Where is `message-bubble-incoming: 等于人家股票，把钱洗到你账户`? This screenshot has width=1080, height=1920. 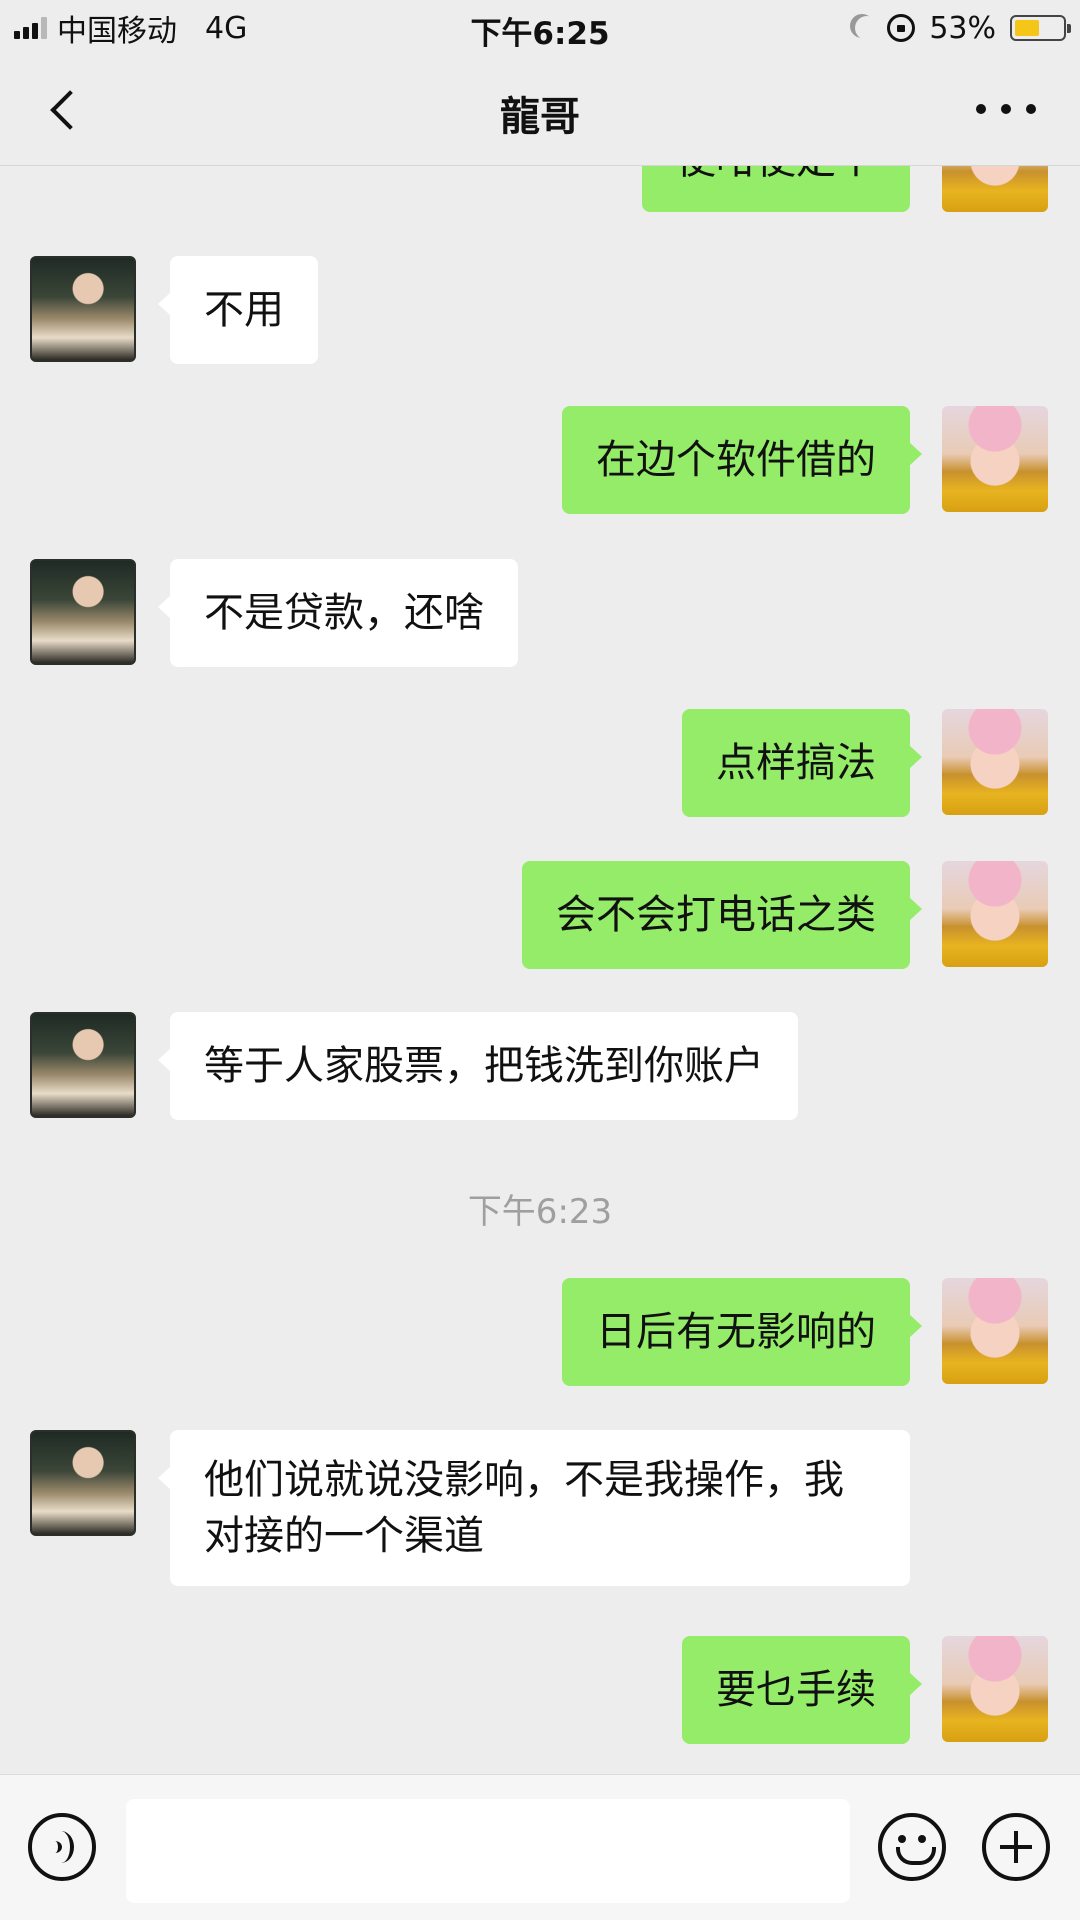
message-bubble-incoming: 等于人家股票，把钱洗到你账户 is located at coordinates (478, 1066).